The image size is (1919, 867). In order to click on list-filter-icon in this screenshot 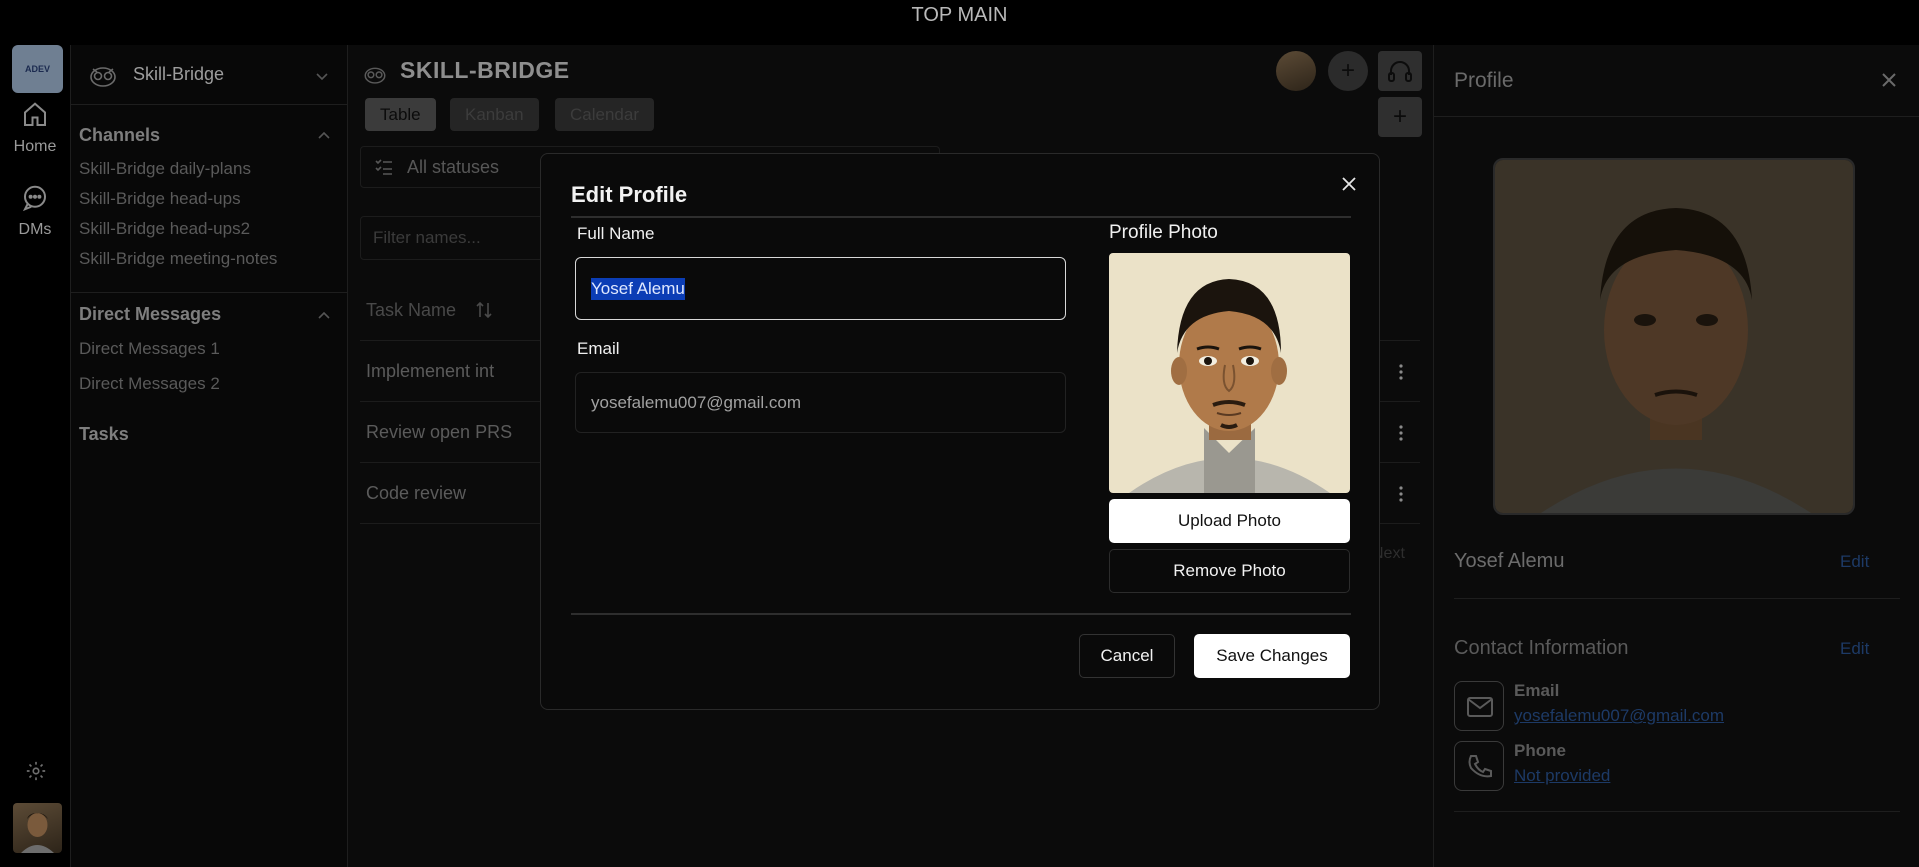, I will do `click(383, 167)`.